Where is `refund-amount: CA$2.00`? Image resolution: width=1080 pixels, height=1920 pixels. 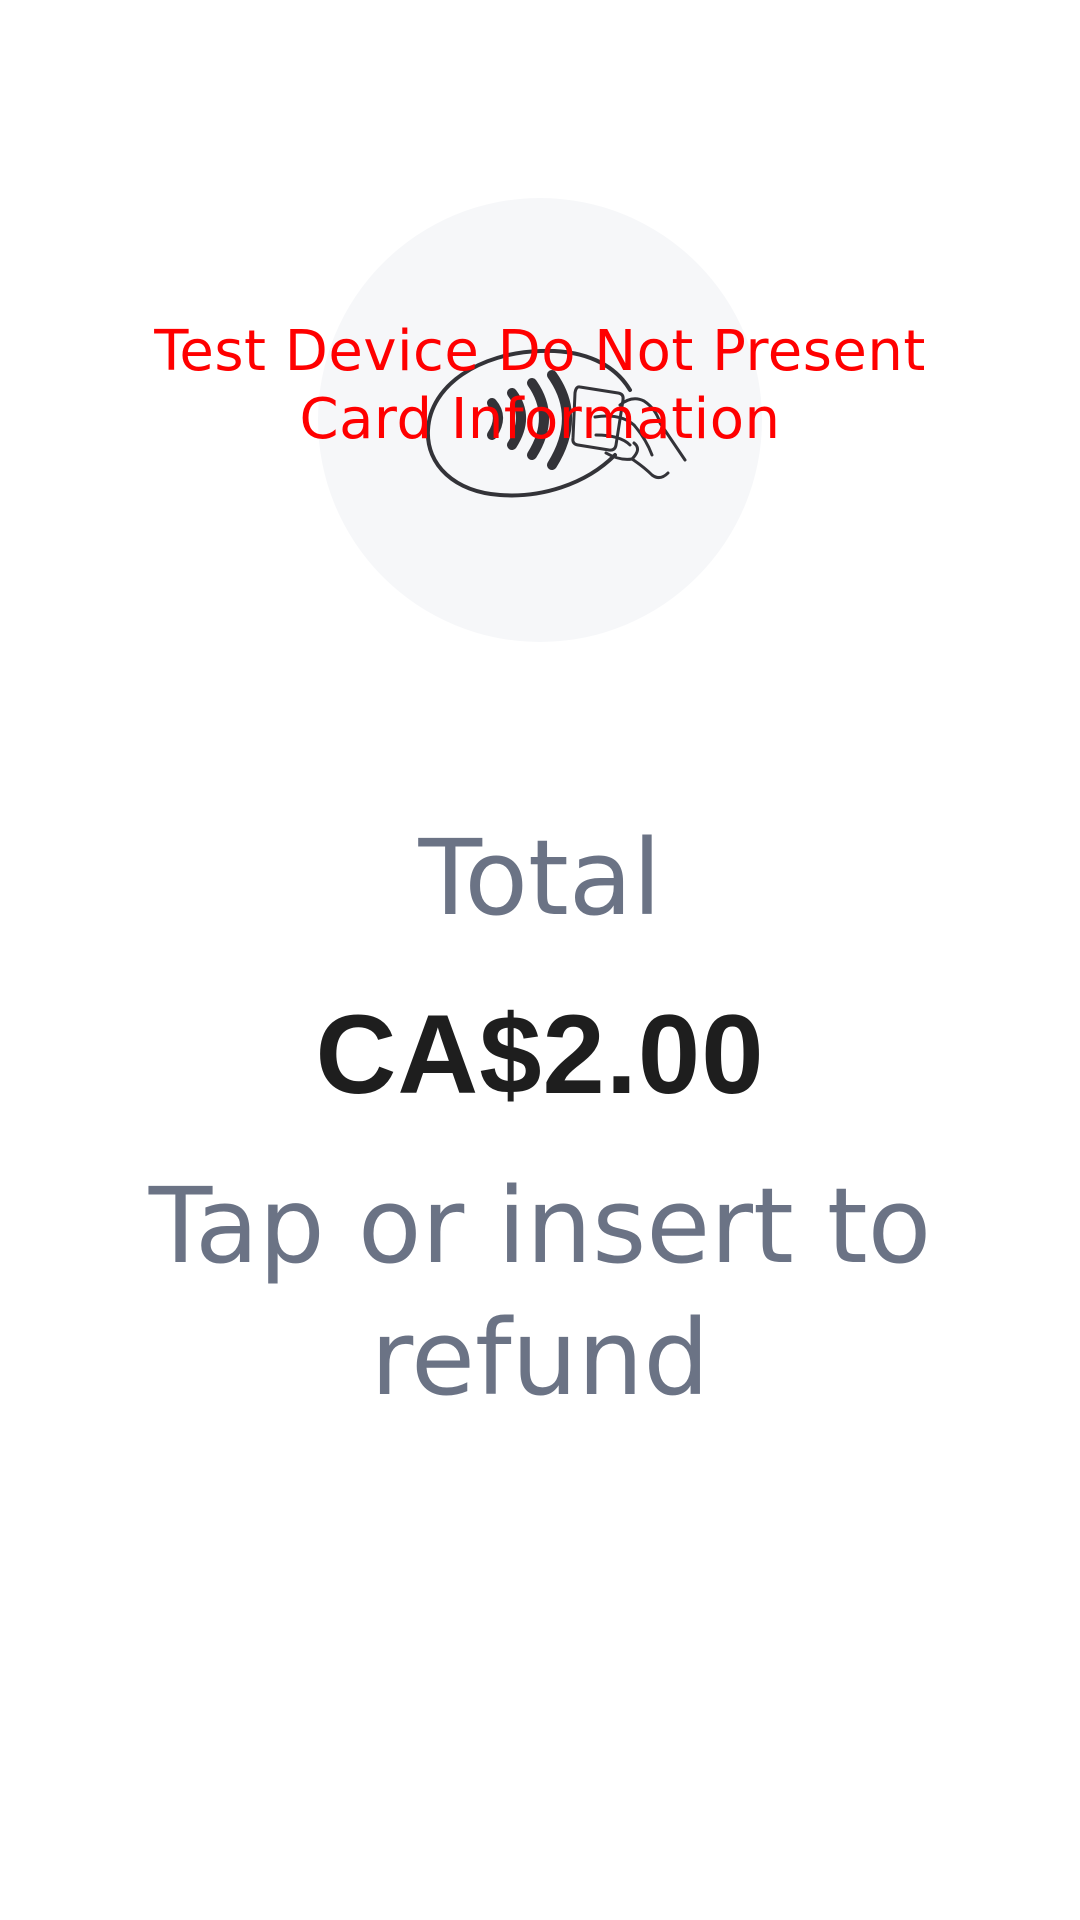 refund-amount: CA$2.00 is located at coordinates (540, 1054).